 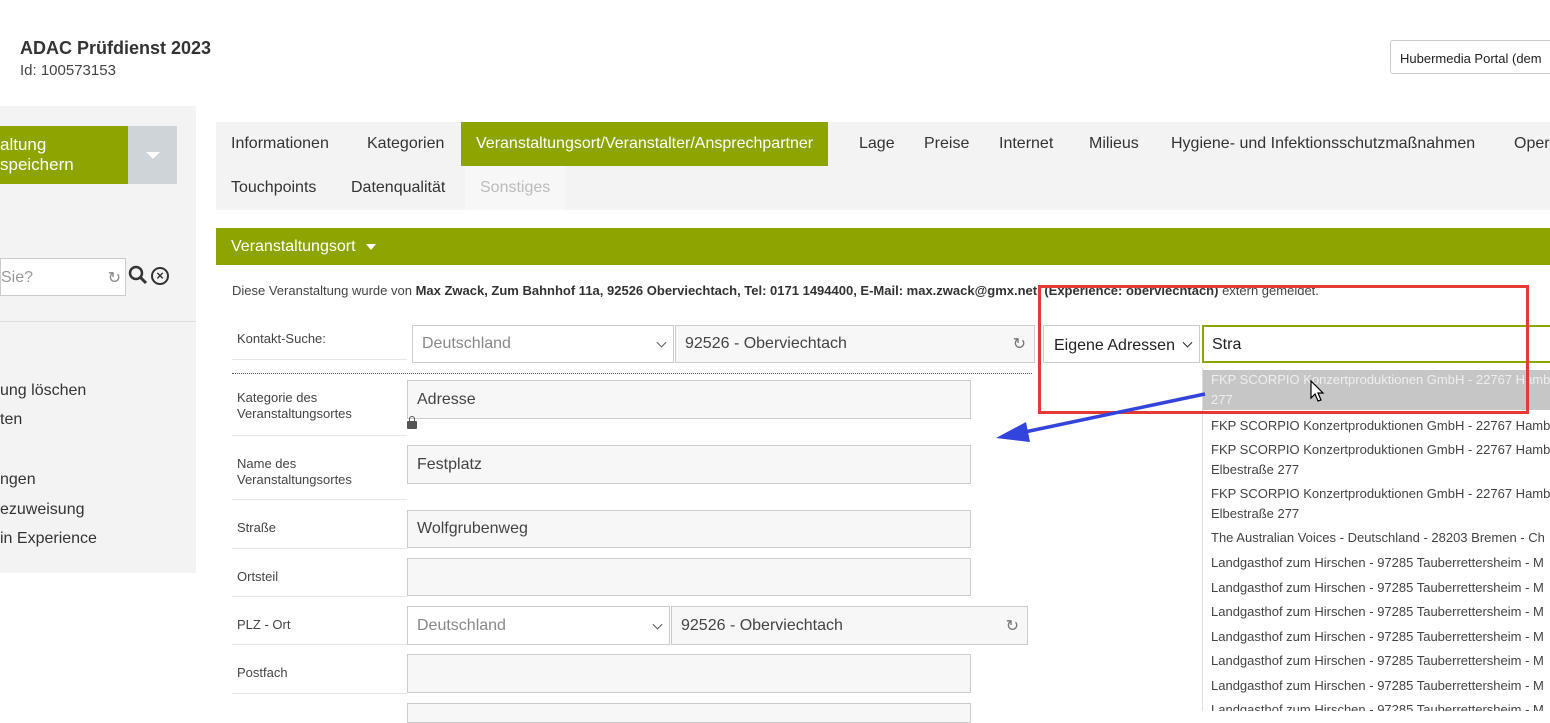 I want to click on sidebar-link-experience: in Experience, so click(x=48, y=539).